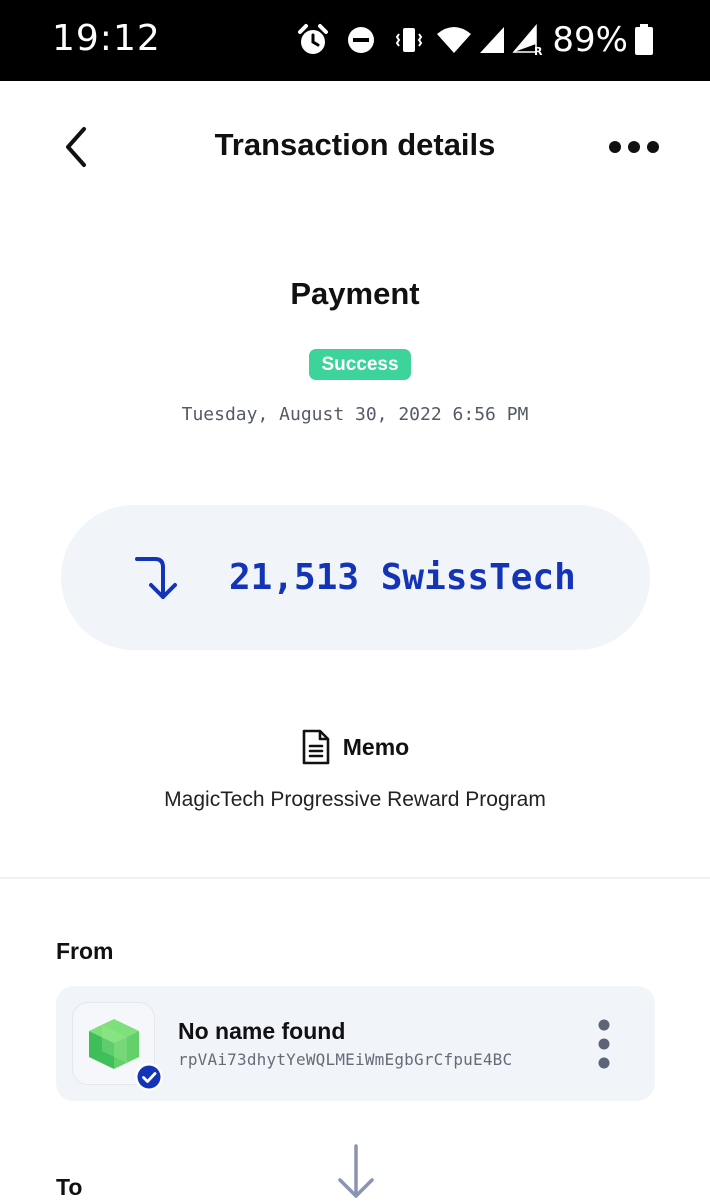  What do you see at coordinates (345, 1059) in the screenshot?
I see `account-address: rpVAi73dhytYeWQLMEiWmEgbGrCfpuE4BC` at bounding box center [345, 1059].